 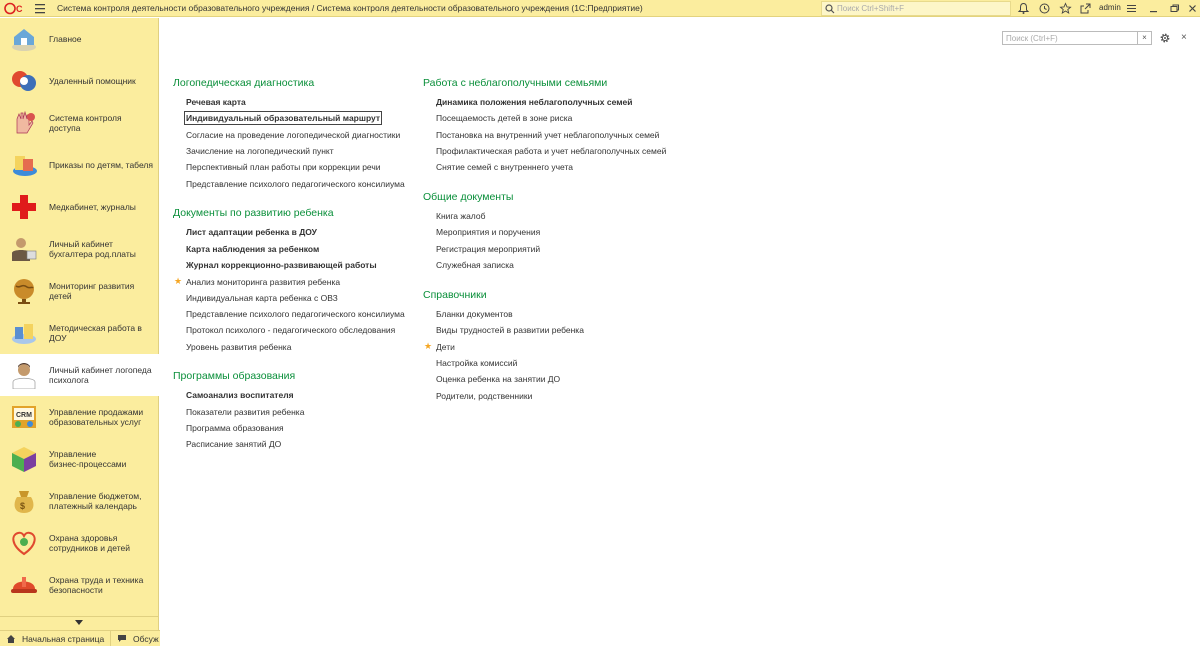 I want to click on link-adaptation-sheet: Лист адаптации ребенка в ДОУ, so click(x=251, y=232).